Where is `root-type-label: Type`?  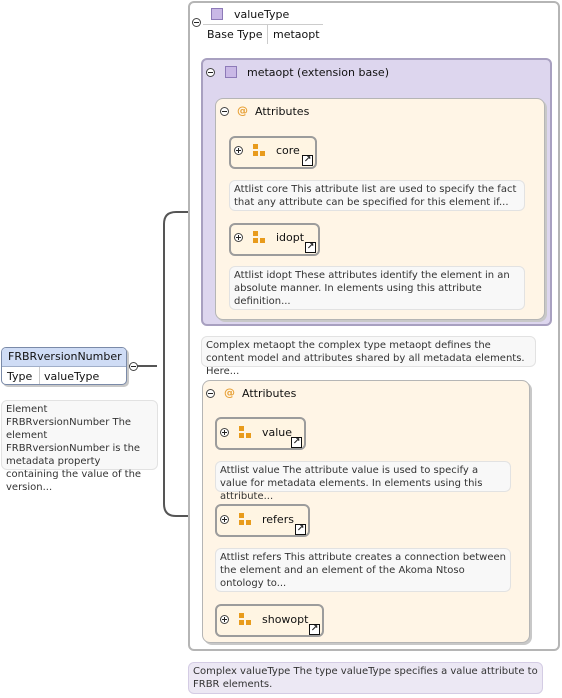 root-type-label: Type is located at coordinates (20, 376).